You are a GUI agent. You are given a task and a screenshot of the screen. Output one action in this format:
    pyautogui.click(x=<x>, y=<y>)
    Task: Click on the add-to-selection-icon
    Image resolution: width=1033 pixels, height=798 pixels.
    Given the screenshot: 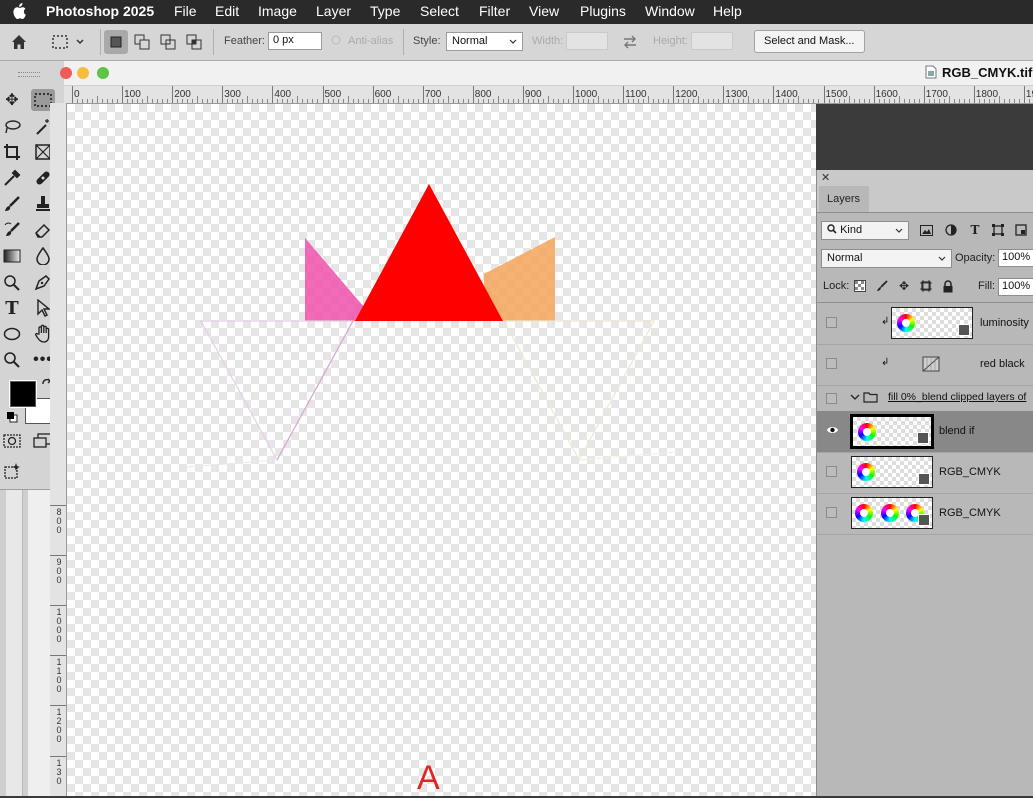 What is the action you would take?
    pyautogui.click(x=142, y=42)
    